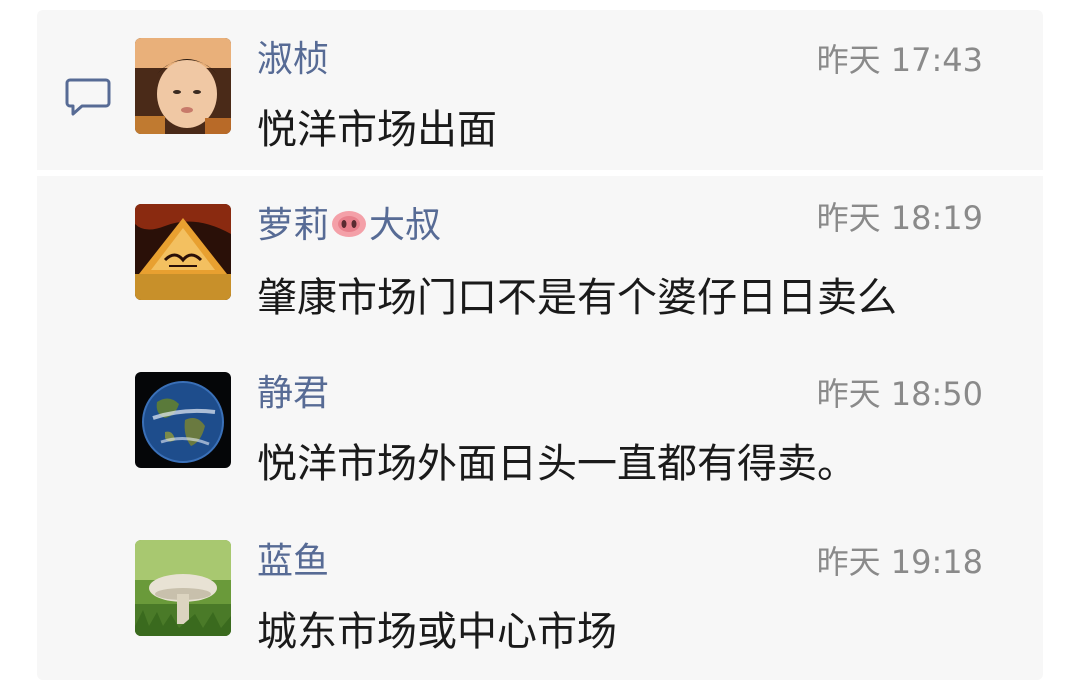  I want to click on pig-nose-emoji-icon, so click(349, 227).